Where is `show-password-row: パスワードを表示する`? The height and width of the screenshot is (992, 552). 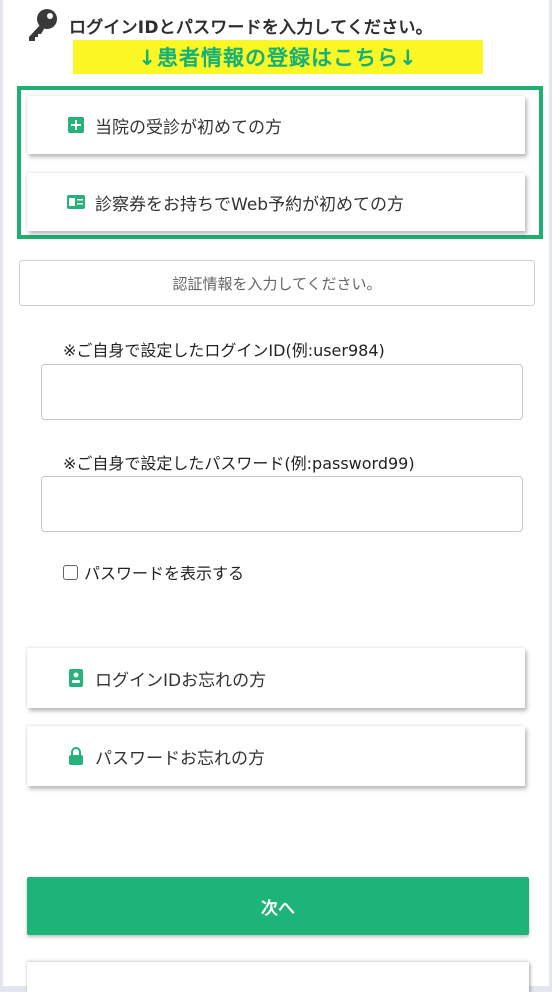 show-password-row: パスワードを表示する is located at coordinates (153, 572).